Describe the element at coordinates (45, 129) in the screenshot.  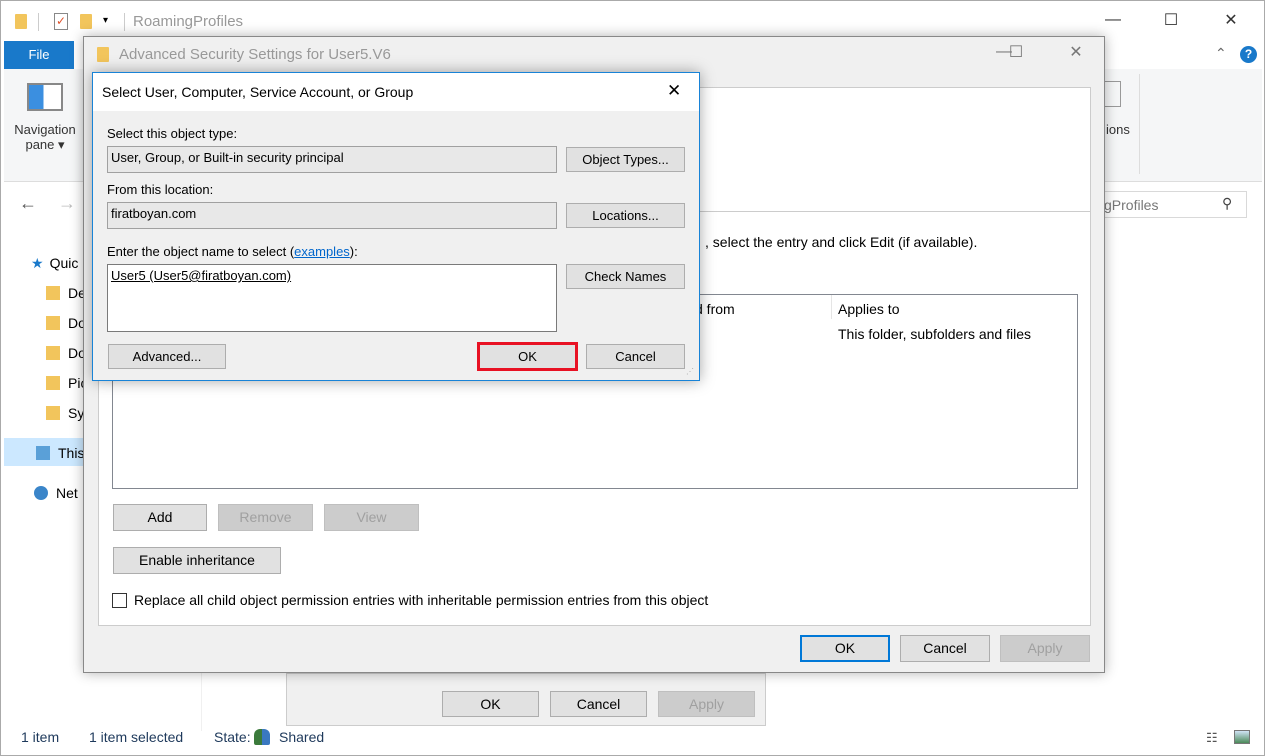
I see `navigation-pane-label: Navigation` at that location.